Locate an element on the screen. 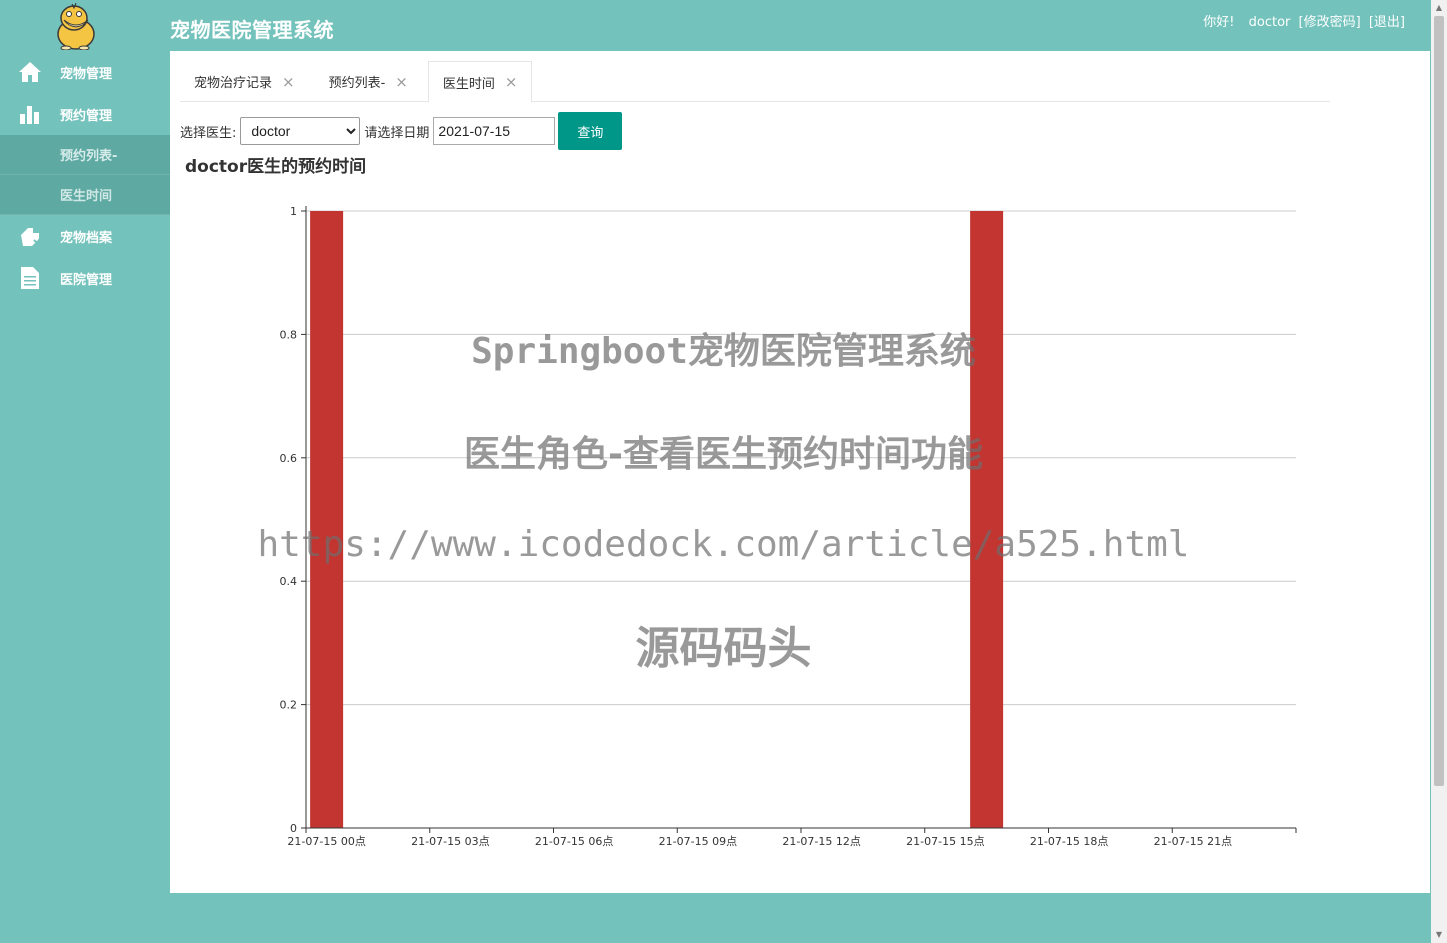  date-input is located at coordinates (494, 131).